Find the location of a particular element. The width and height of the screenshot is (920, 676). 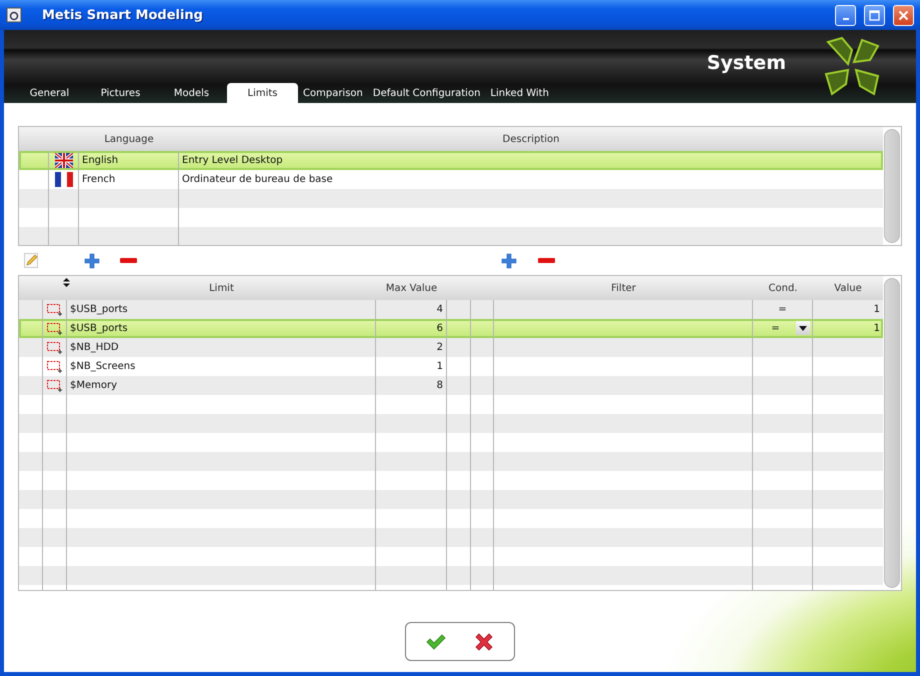

table-cell: 2 is located at coordinates (439, 347).